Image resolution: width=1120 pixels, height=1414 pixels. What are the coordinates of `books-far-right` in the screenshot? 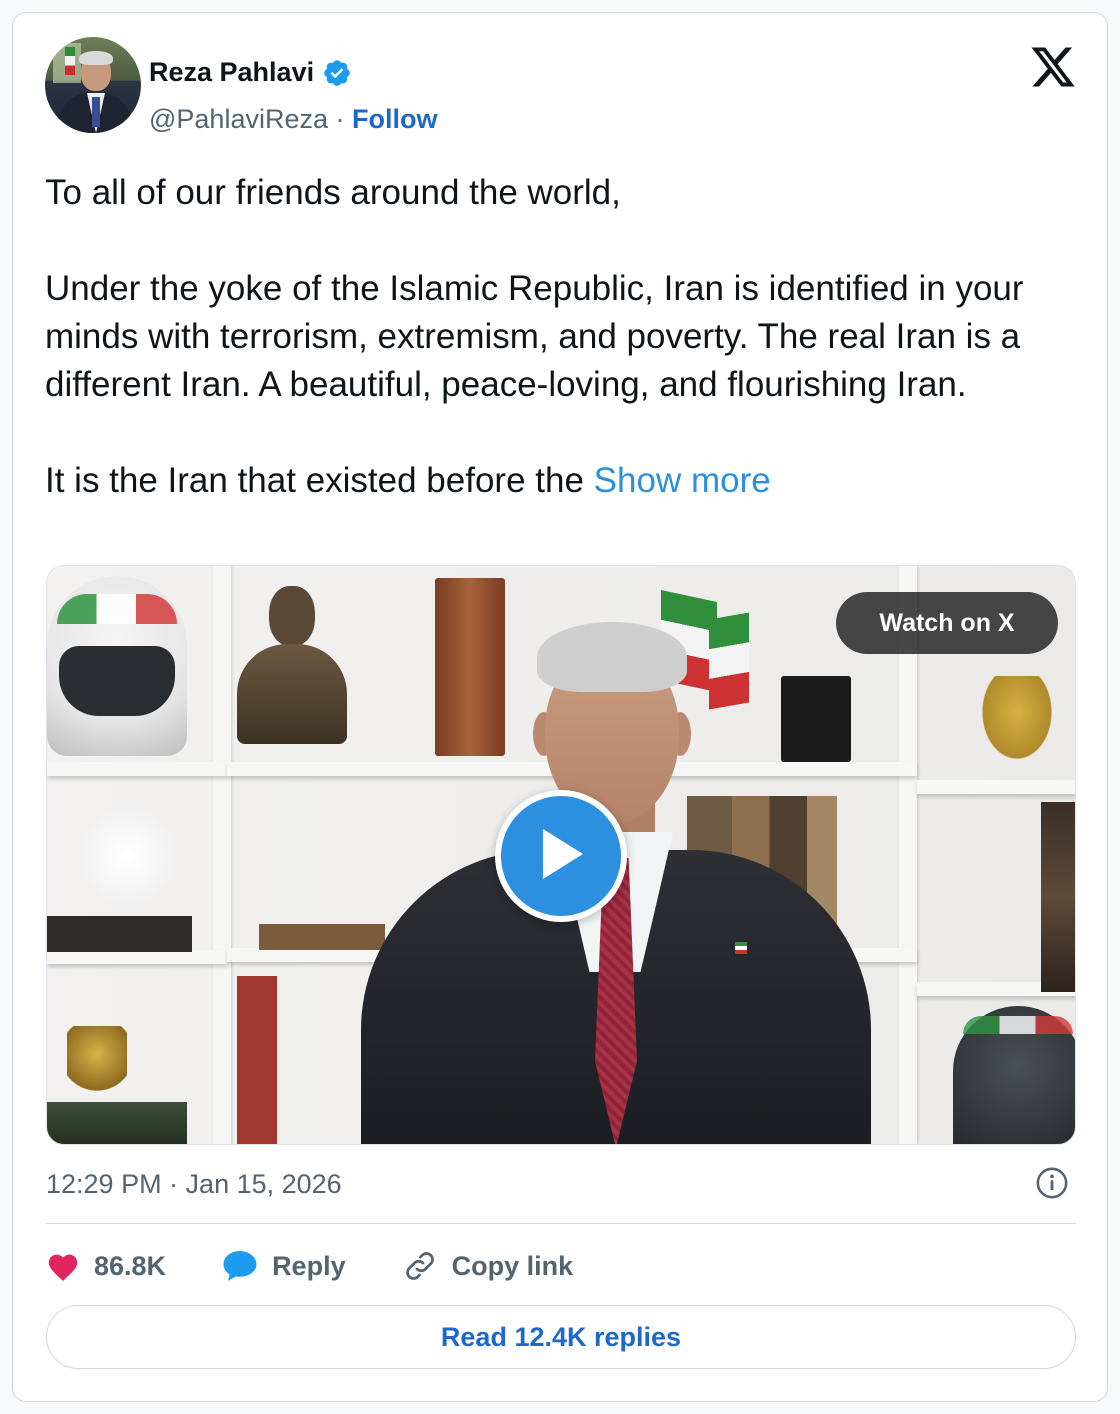 It's located at (1058, 897).